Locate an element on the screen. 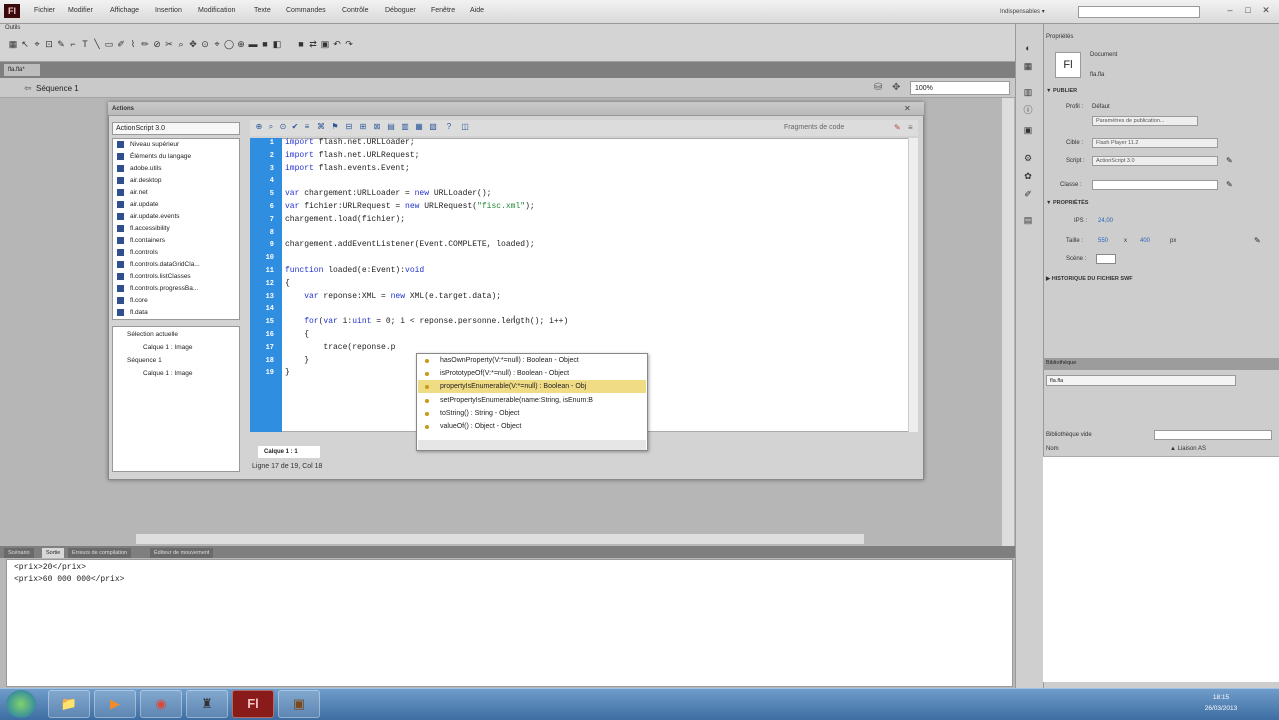  menu-fenetre: Fenêtre is located at coordinates (443, 10).